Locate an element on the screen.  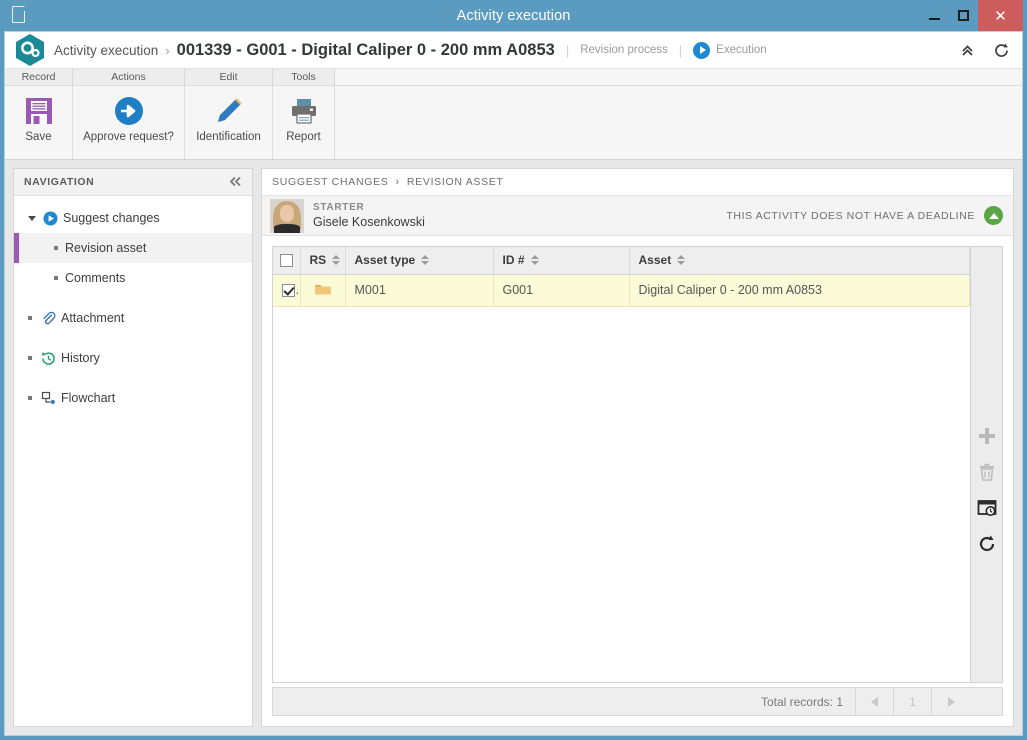
report-label: Report is located at coordinates (303, 137).